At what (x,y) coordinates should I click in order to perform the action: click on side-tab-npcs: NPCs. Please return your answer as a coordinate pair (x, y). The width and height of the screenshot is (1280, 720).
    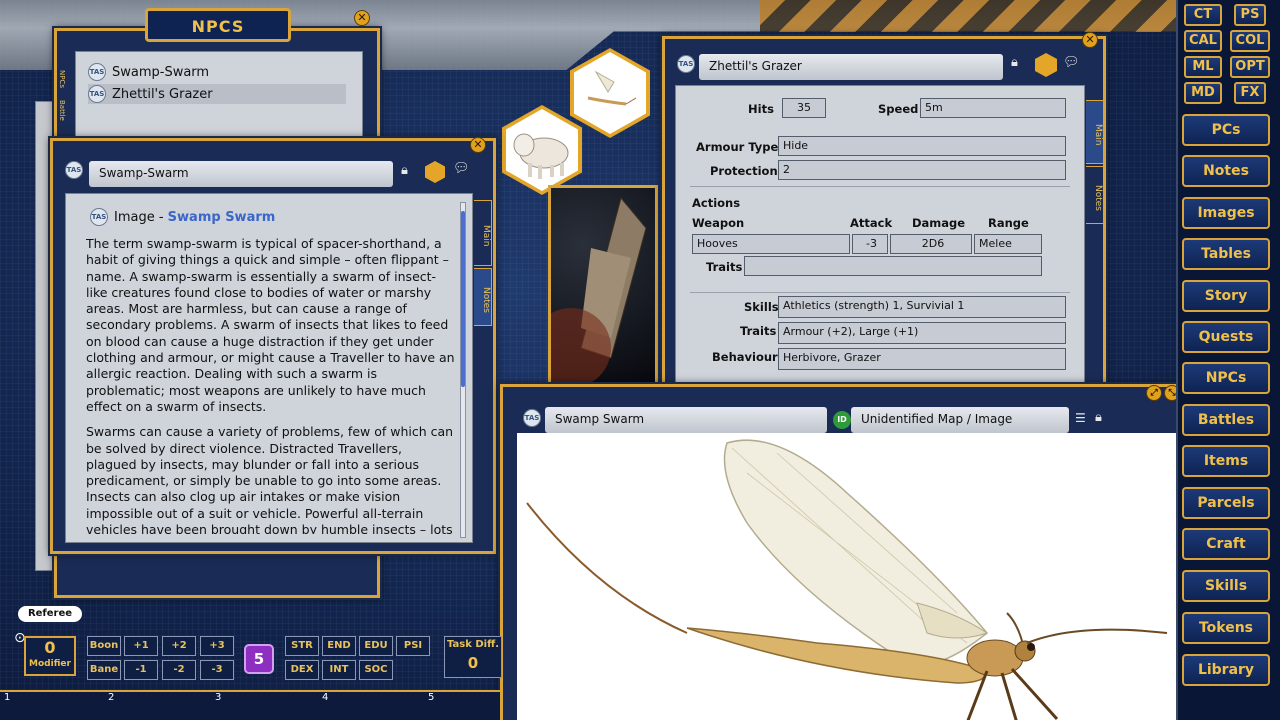
    Looking at the image, I should click on (62, 79).